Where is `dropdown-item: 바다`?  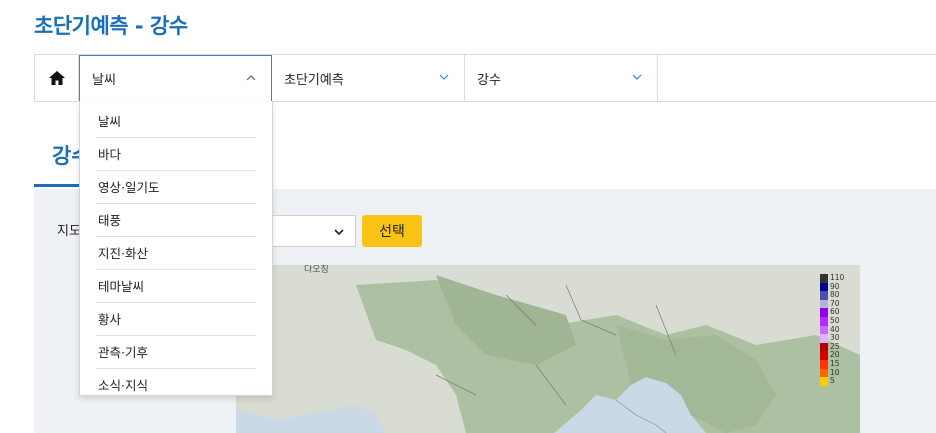 dropdown-item: 바다 is located at coordinates (176, 154).